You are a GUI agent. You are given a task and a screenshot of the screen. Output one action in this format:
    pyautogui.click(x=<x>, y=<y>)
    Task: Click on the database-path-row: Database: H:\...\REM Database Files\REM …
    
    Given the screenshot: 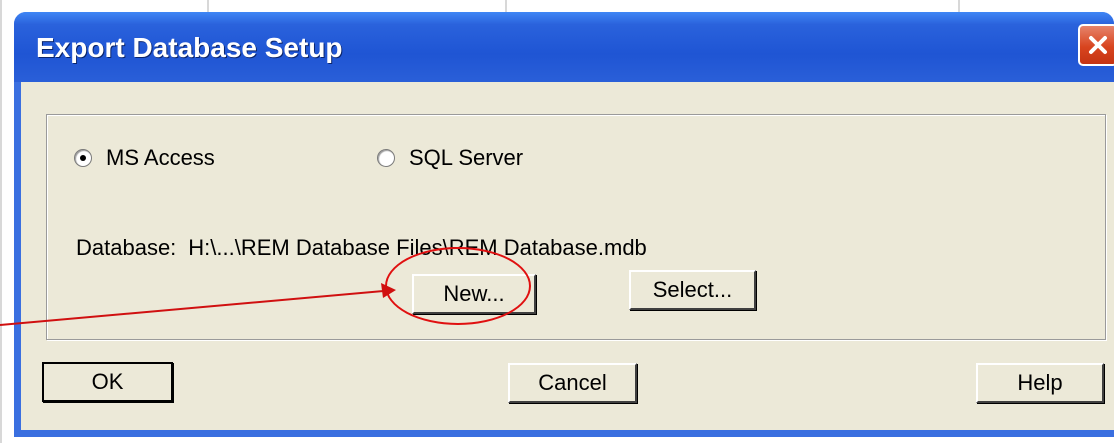 What is the action you would take?
    pyautogui.click(x=361, y=248)
    